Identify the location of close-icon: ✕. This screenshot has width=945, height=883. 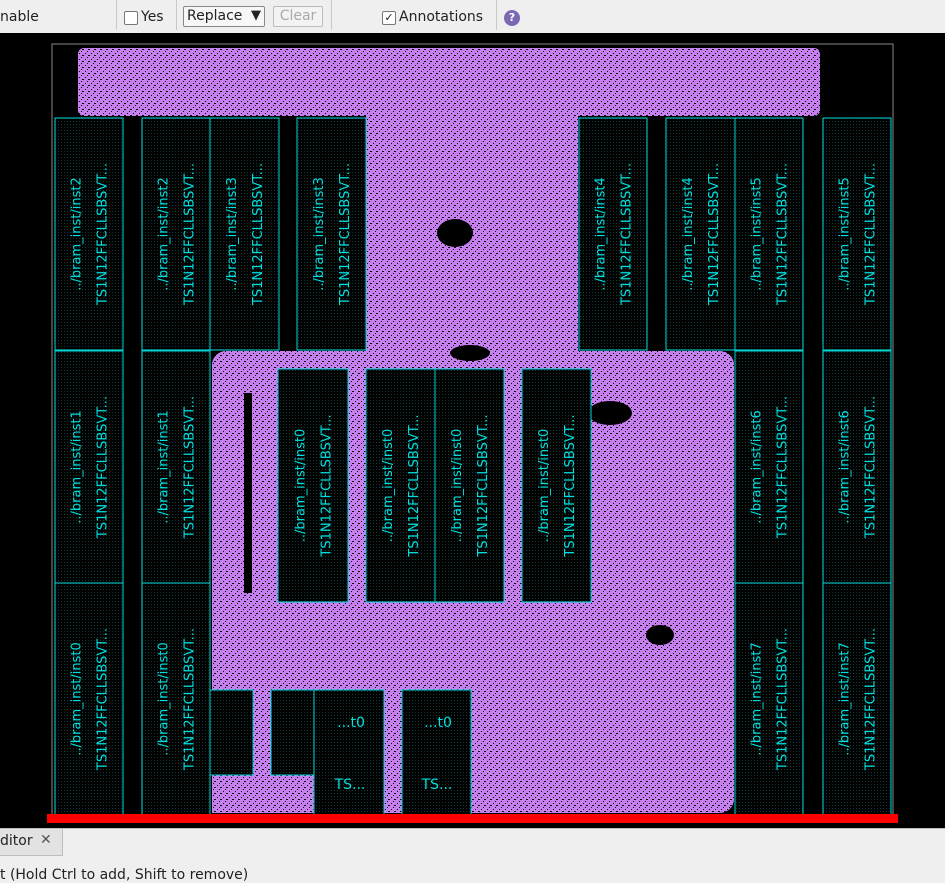
(46, 840).